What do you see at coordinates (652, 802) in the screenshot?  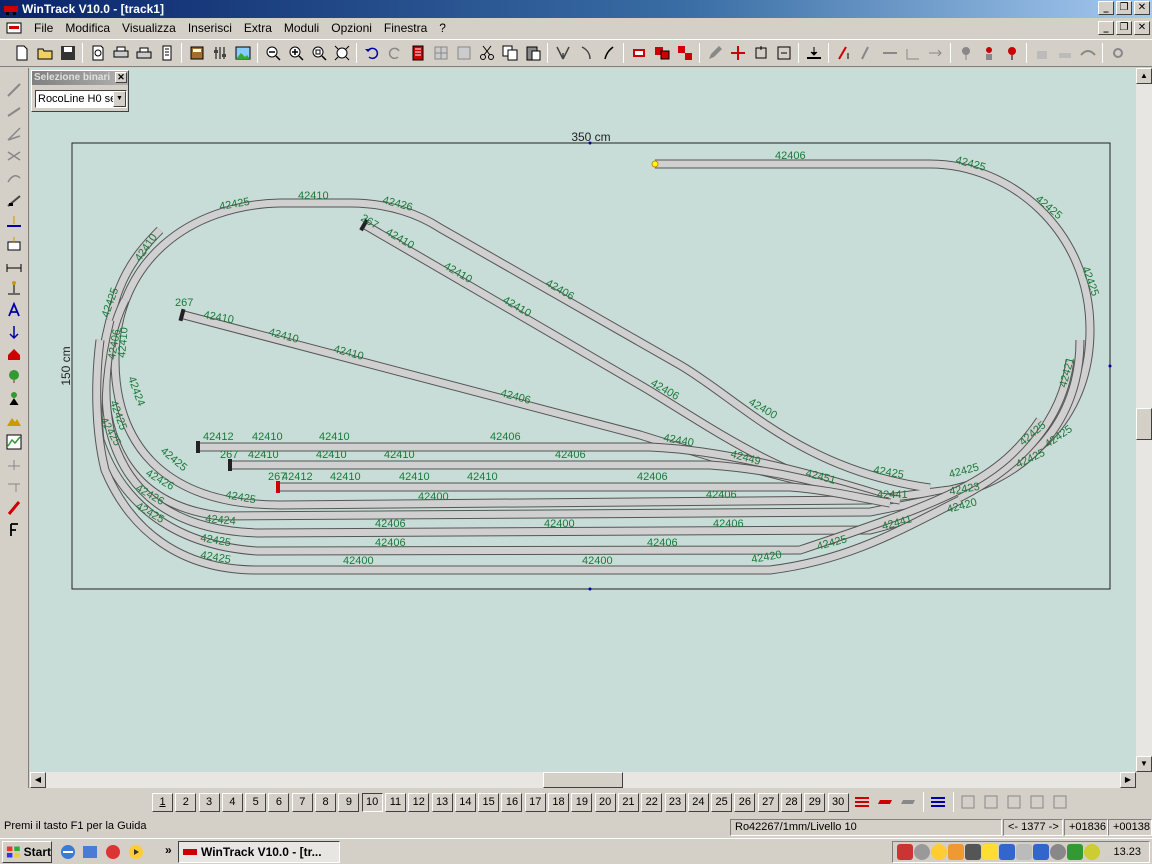 I see `layer-button-22: 22` at bounding box center [652, 802].